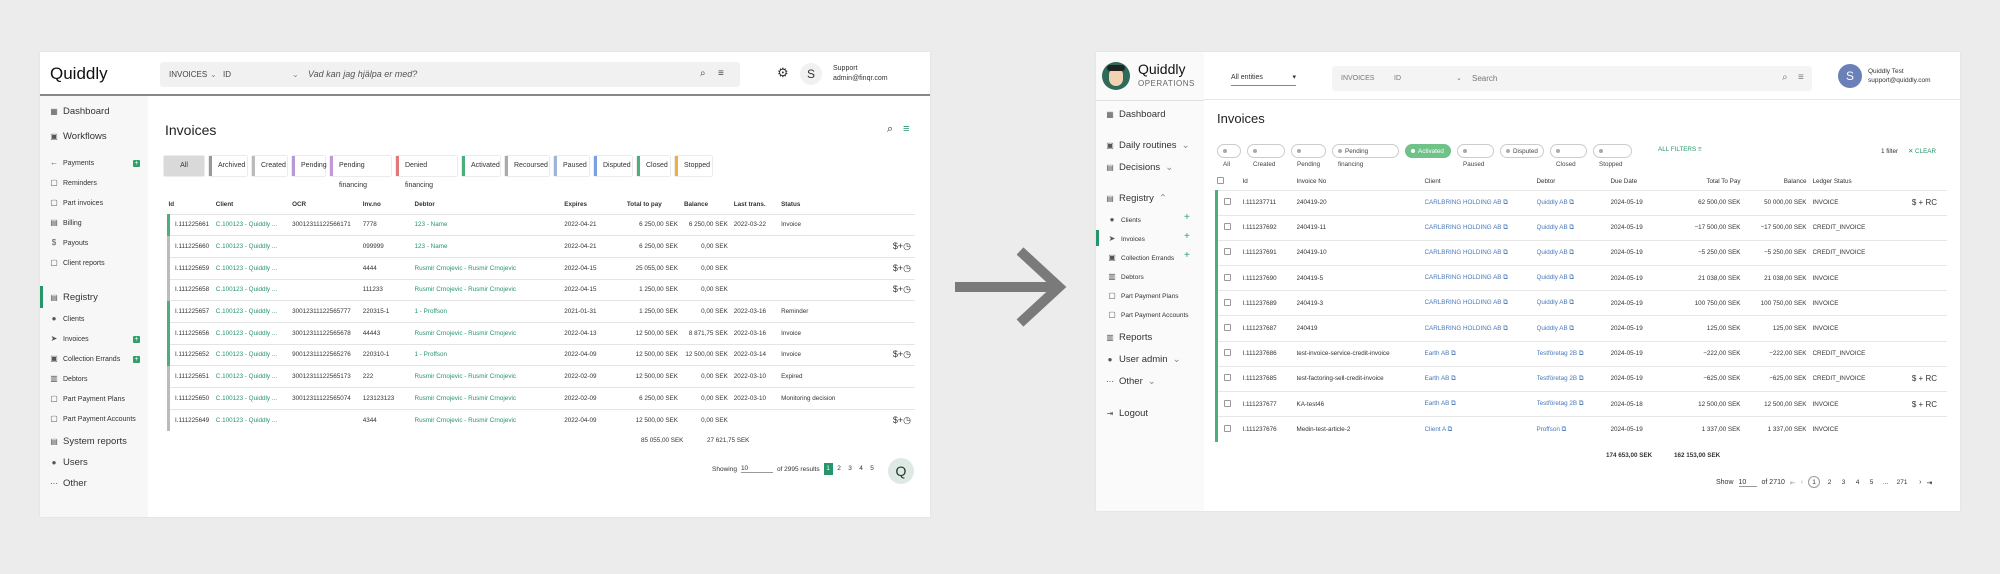 The height and width of the screenshot is (574, 2000). Describe the element at coordinates (721, 73) in the screenshot. I see `filter-icon: ≡` at that location.